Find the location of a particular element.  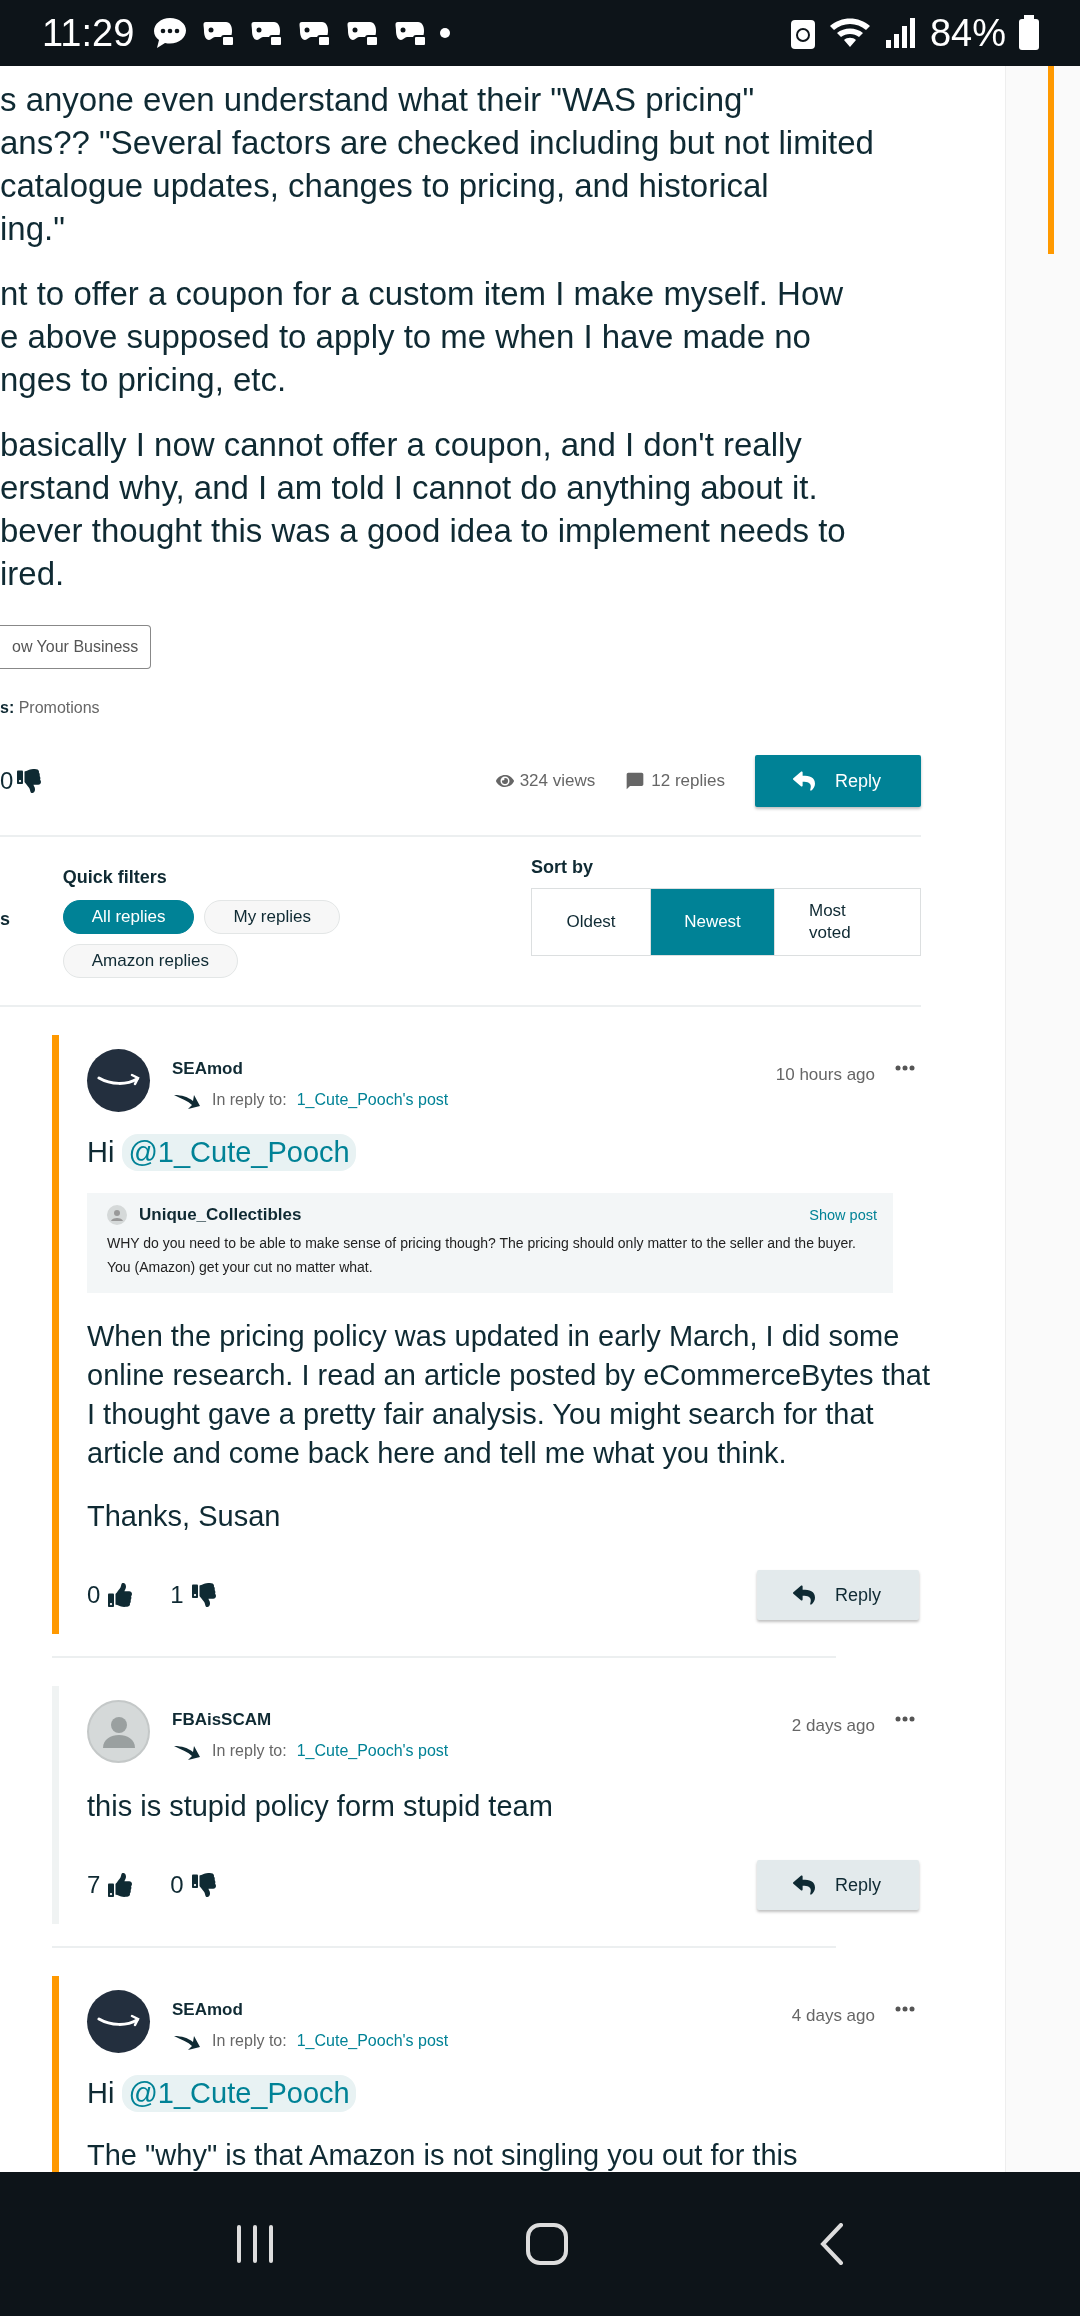

reply-text: this is stupid policy form stupid team is located at coordinates (320, 1806).